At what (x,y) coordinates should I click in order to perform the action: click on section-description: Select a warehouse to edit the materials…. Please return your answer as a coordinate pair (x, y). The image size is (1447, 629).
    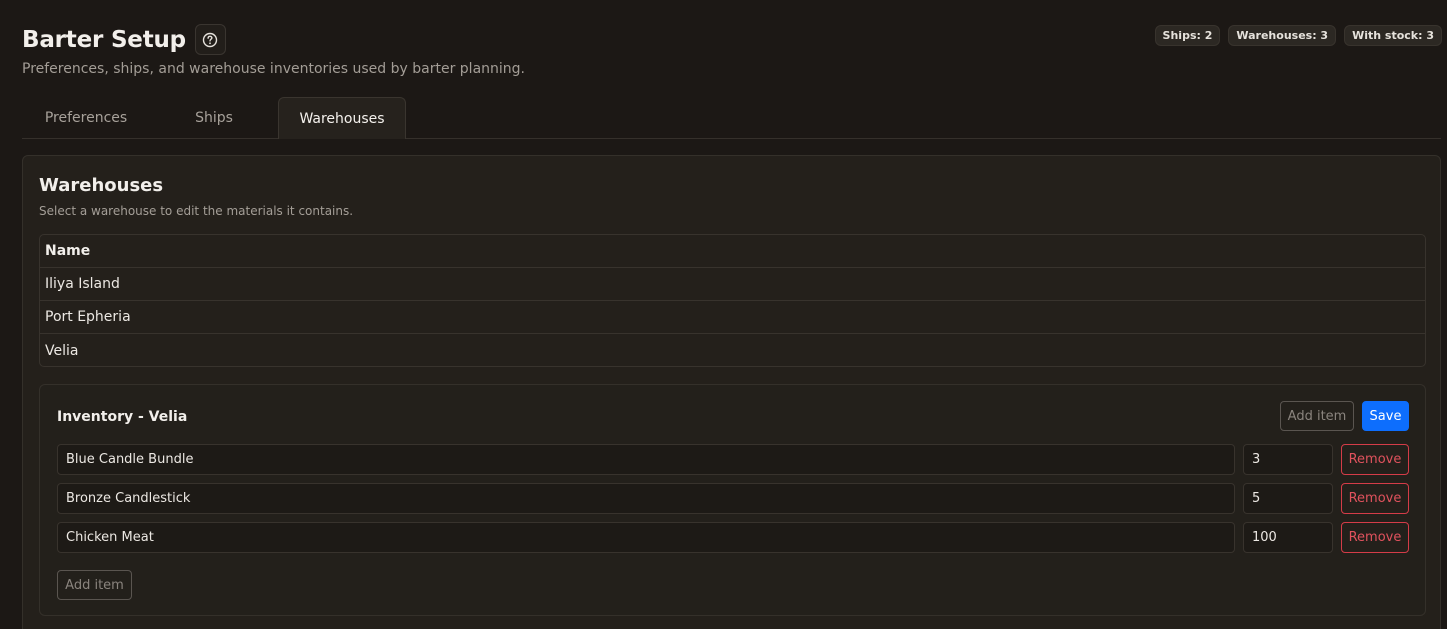
    Looking at the image, I should click on (196, 211).